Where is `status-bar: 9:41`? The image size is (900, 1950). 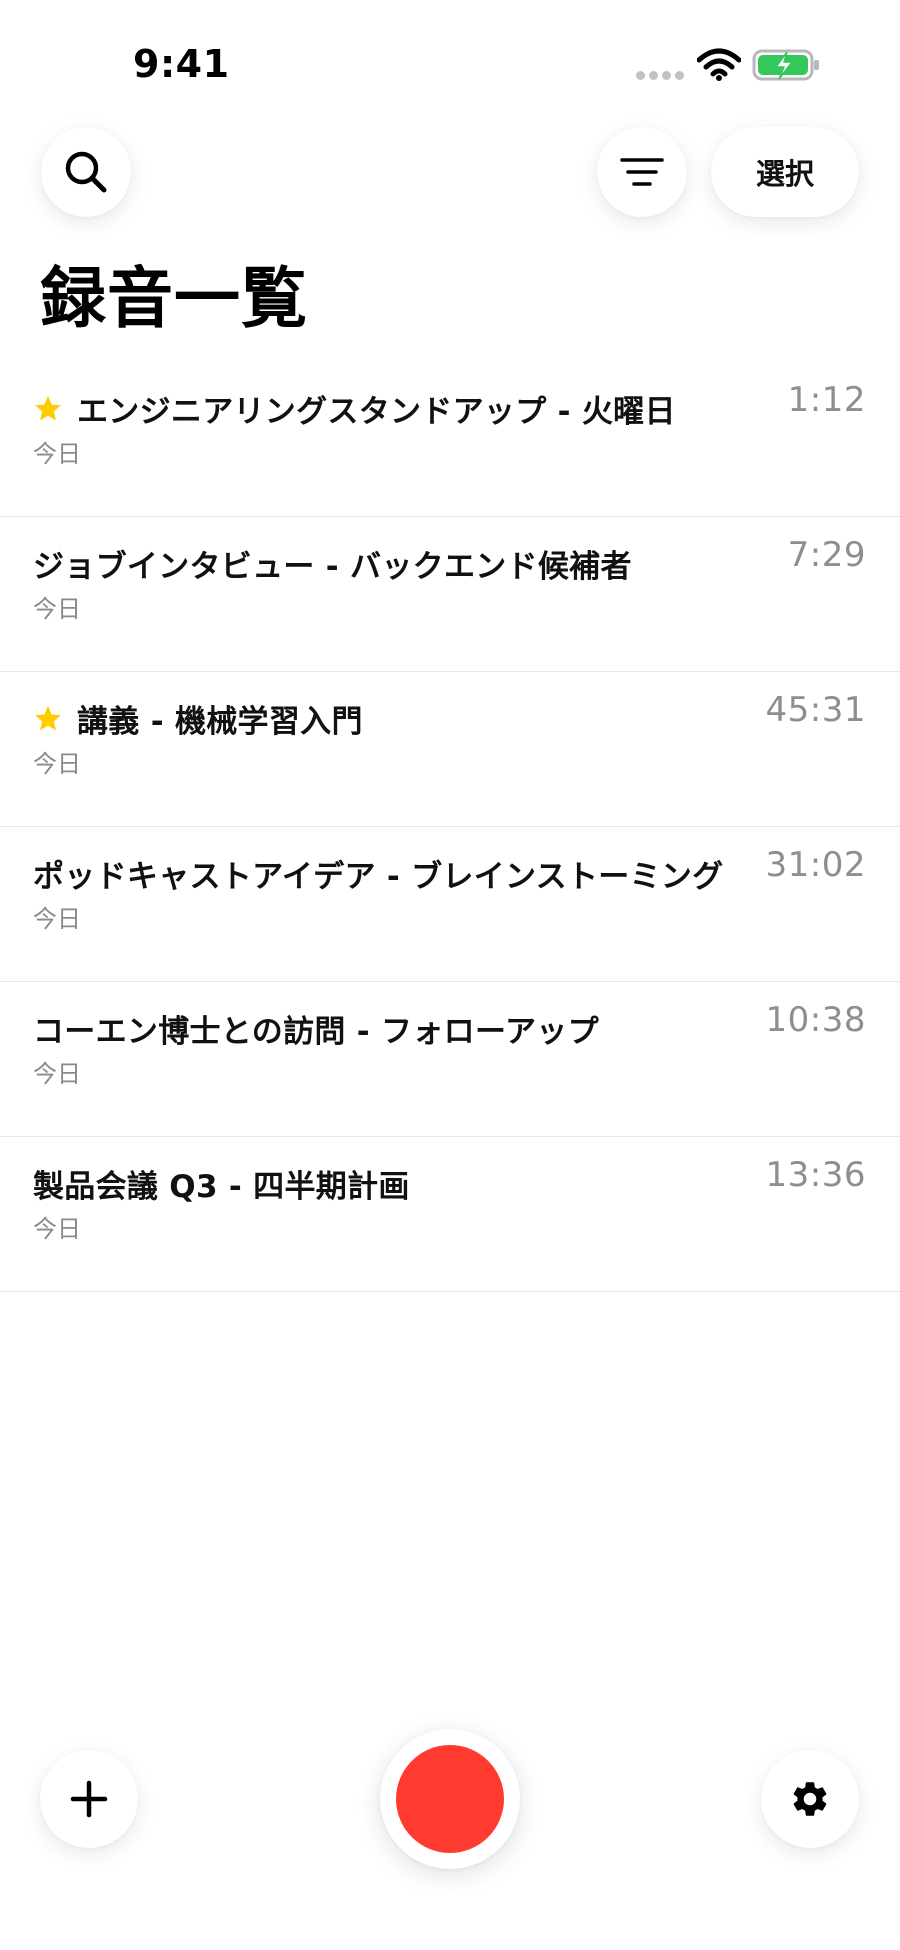 status-bar: 9:41 is located at coordinates (450, 60).